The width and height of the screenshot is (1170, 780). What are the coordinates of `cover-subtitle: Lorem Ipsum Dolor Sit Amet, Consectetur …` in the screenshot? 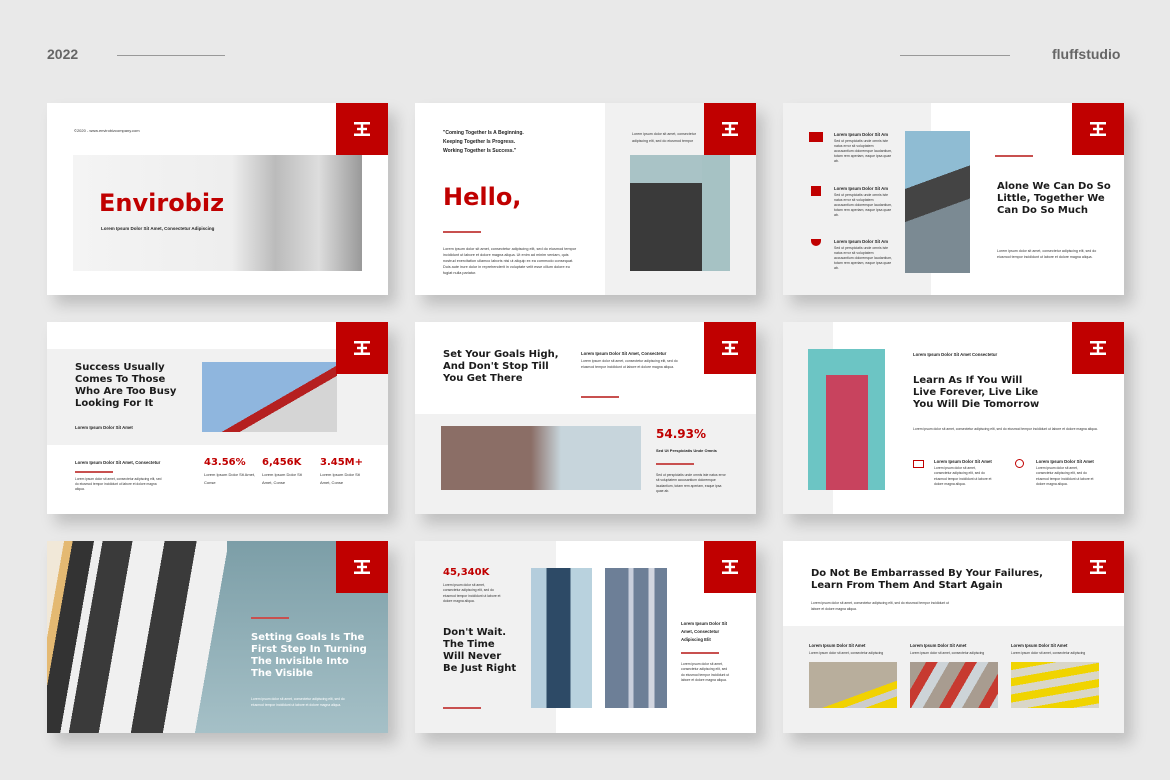 It's located at (158, 228).